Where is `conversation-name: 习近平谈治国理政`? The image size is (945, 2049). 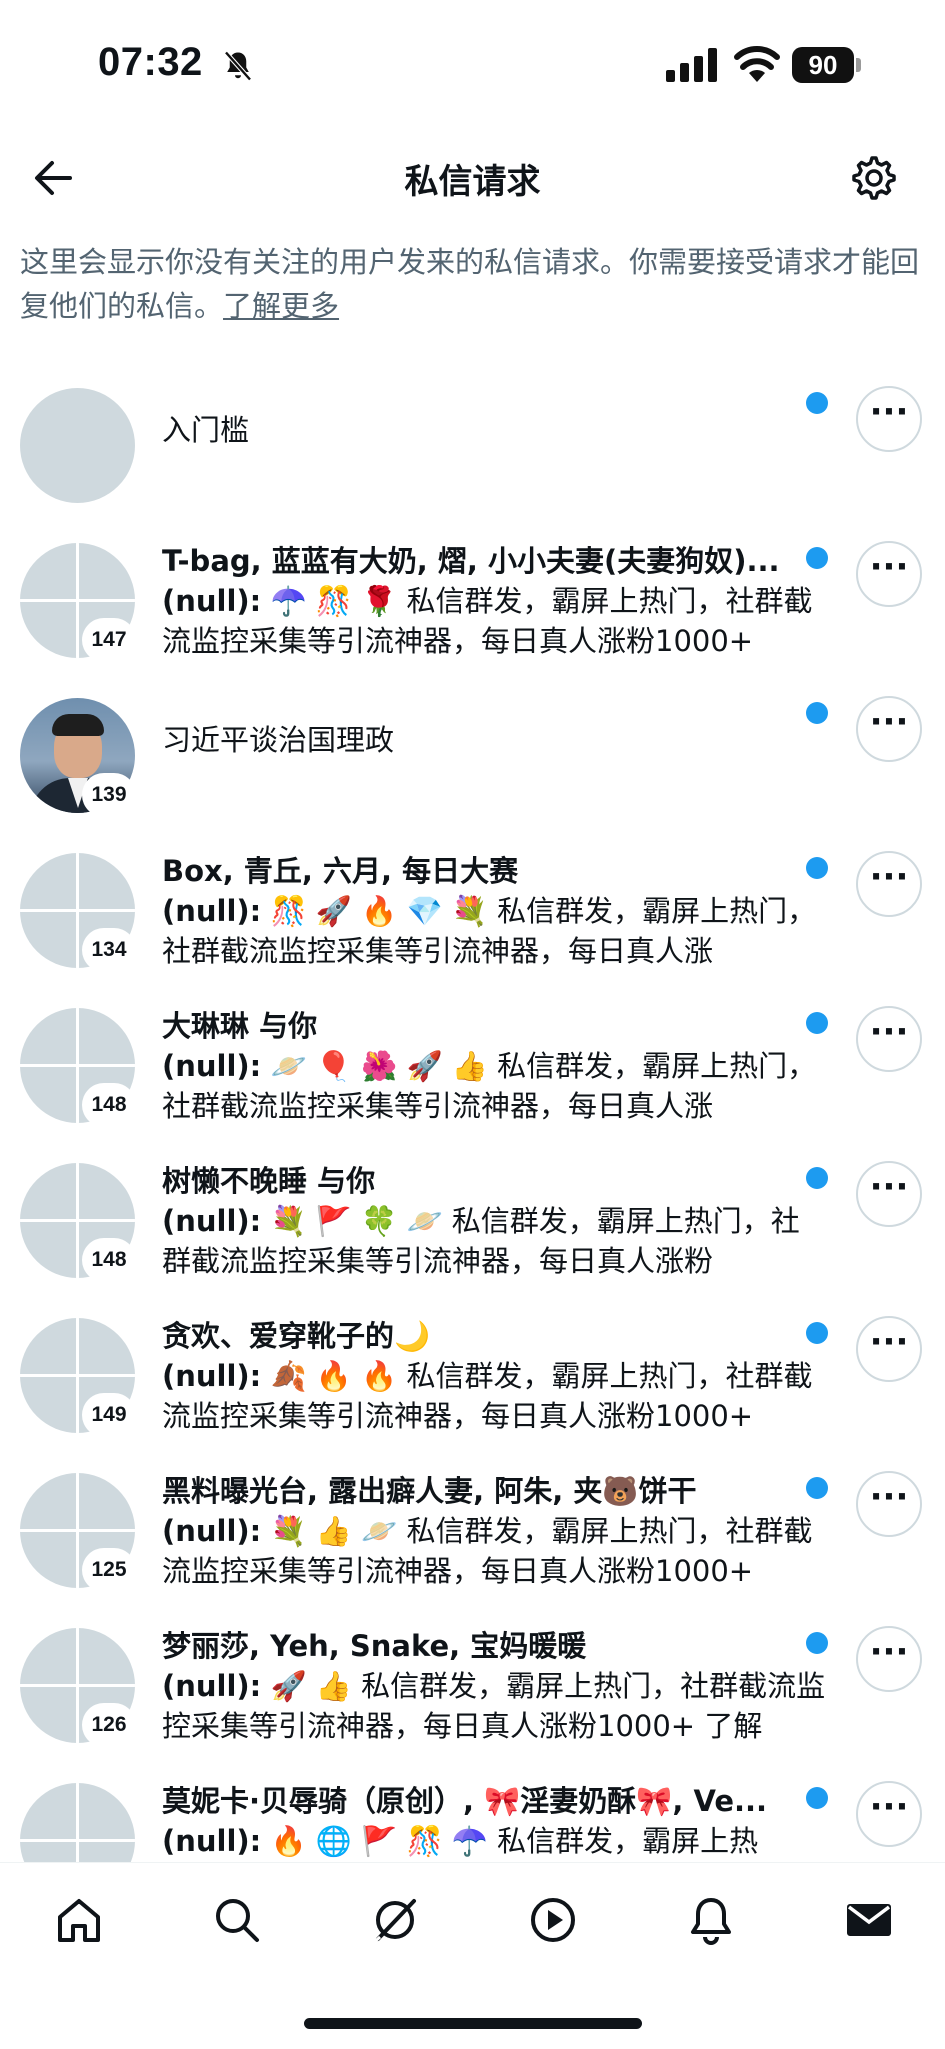
conversation-name: 习近平谈治国理政 is located at coordinates (278, 740).